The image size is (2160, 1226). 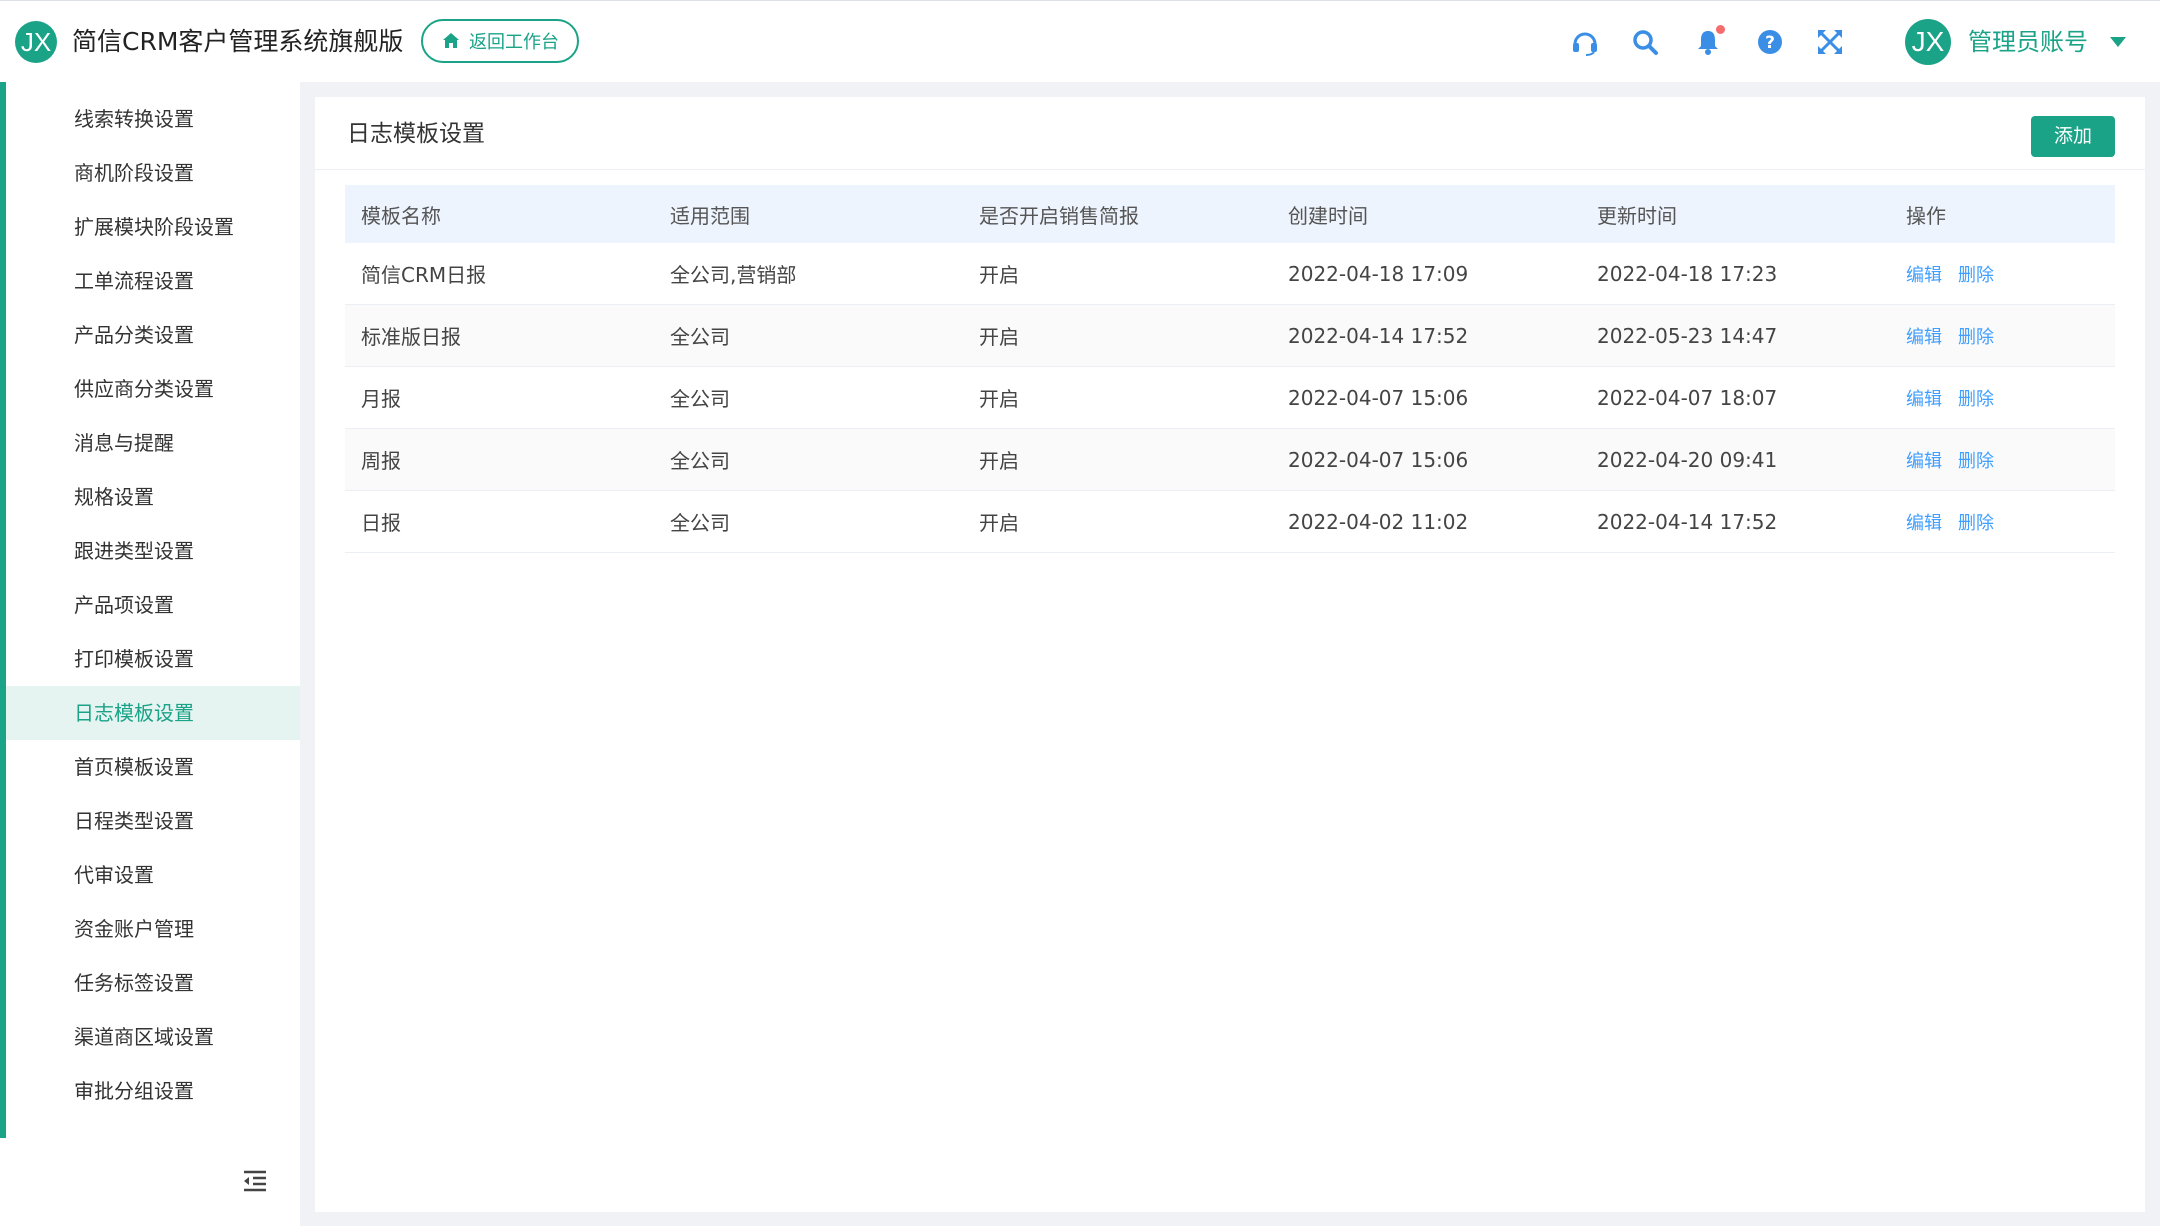 What do you see at coordinates (1378, 273) in the screenshot?
I see `cell-created: 2022-04-18 17:09` at bounding box center [1378, 273].